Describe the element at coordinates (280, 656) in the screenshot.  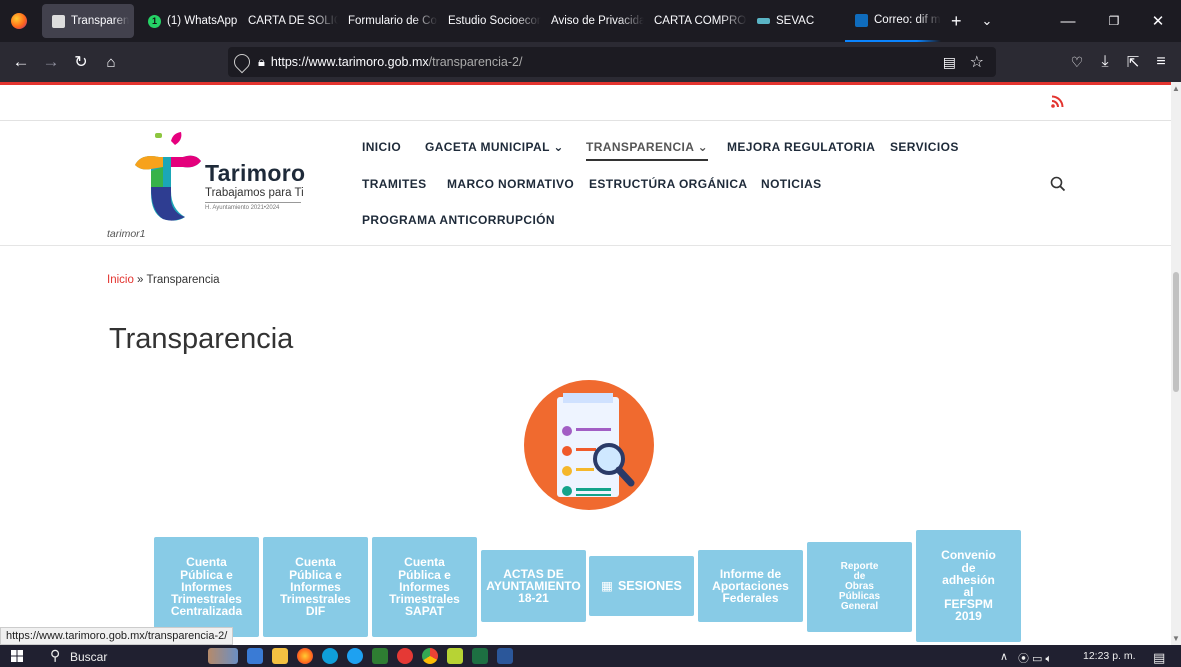
I see `file-explorer-icon` at that location.